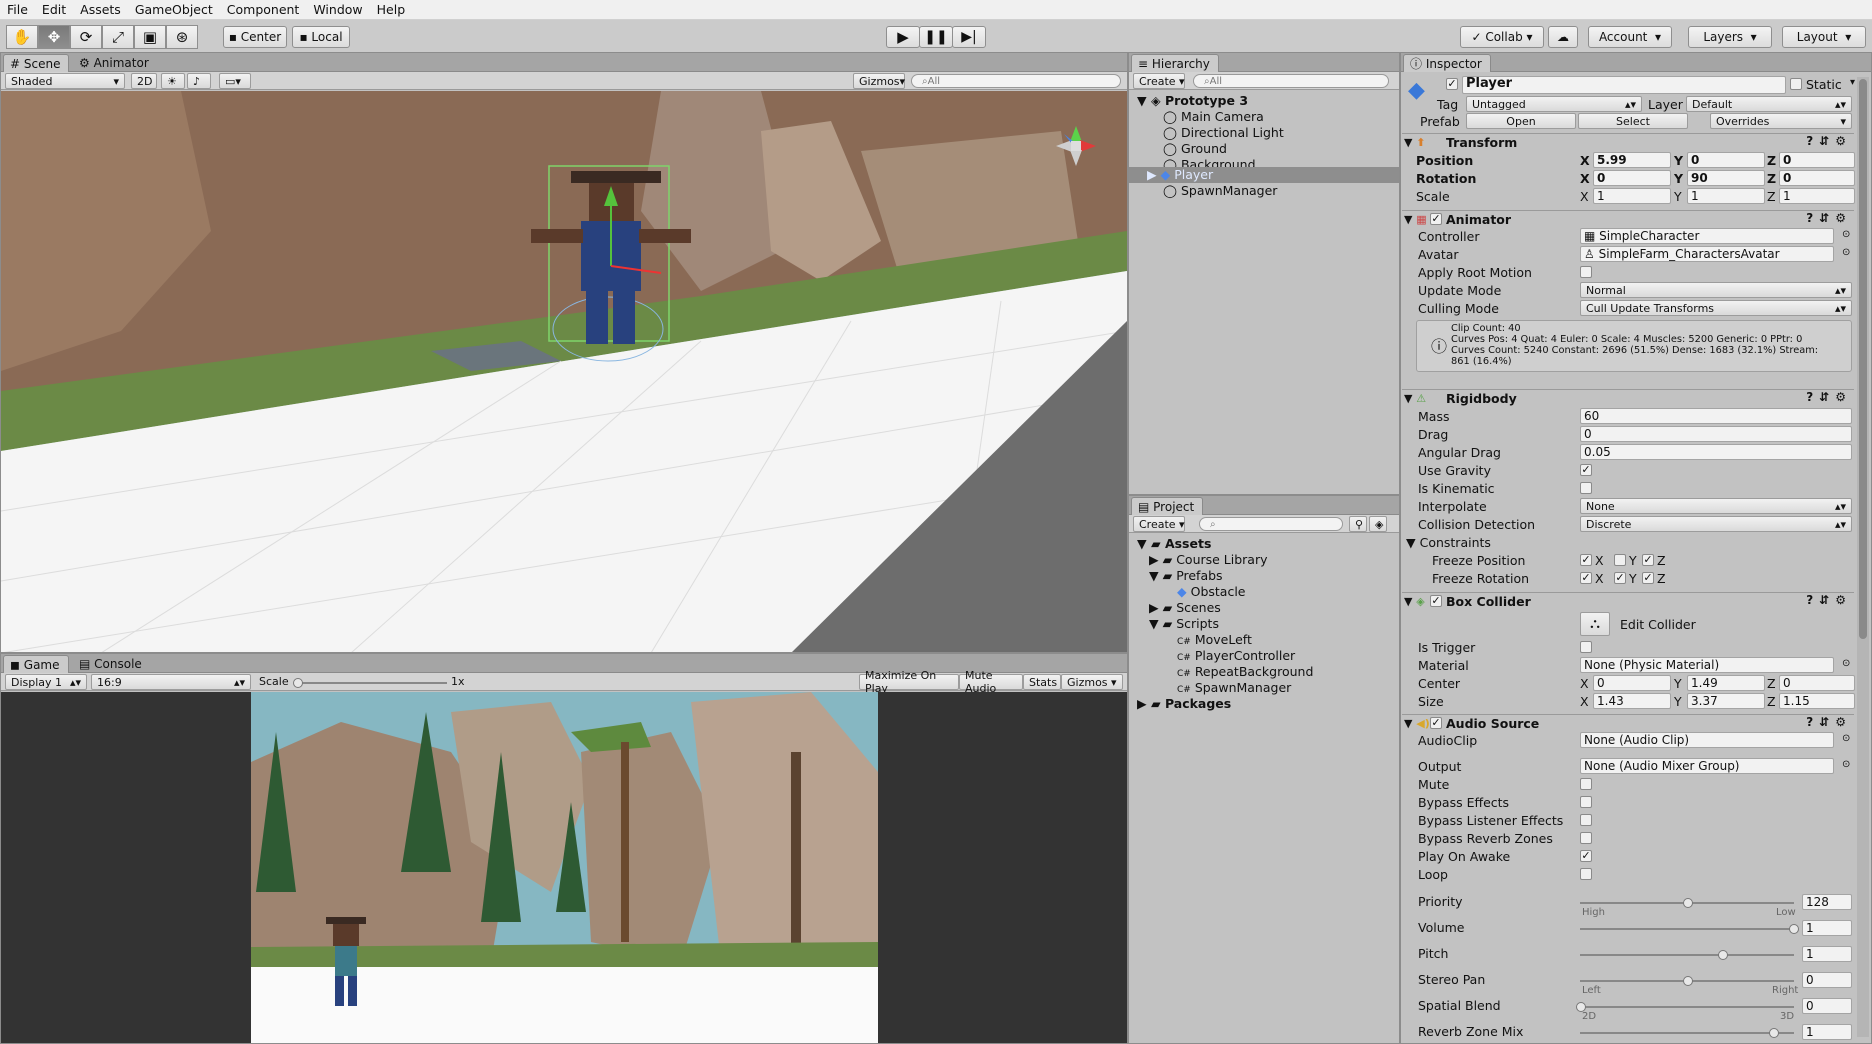  Describe the element at coordinates (17, 9) in the screenshot. I see `menu-file: File` at that location.